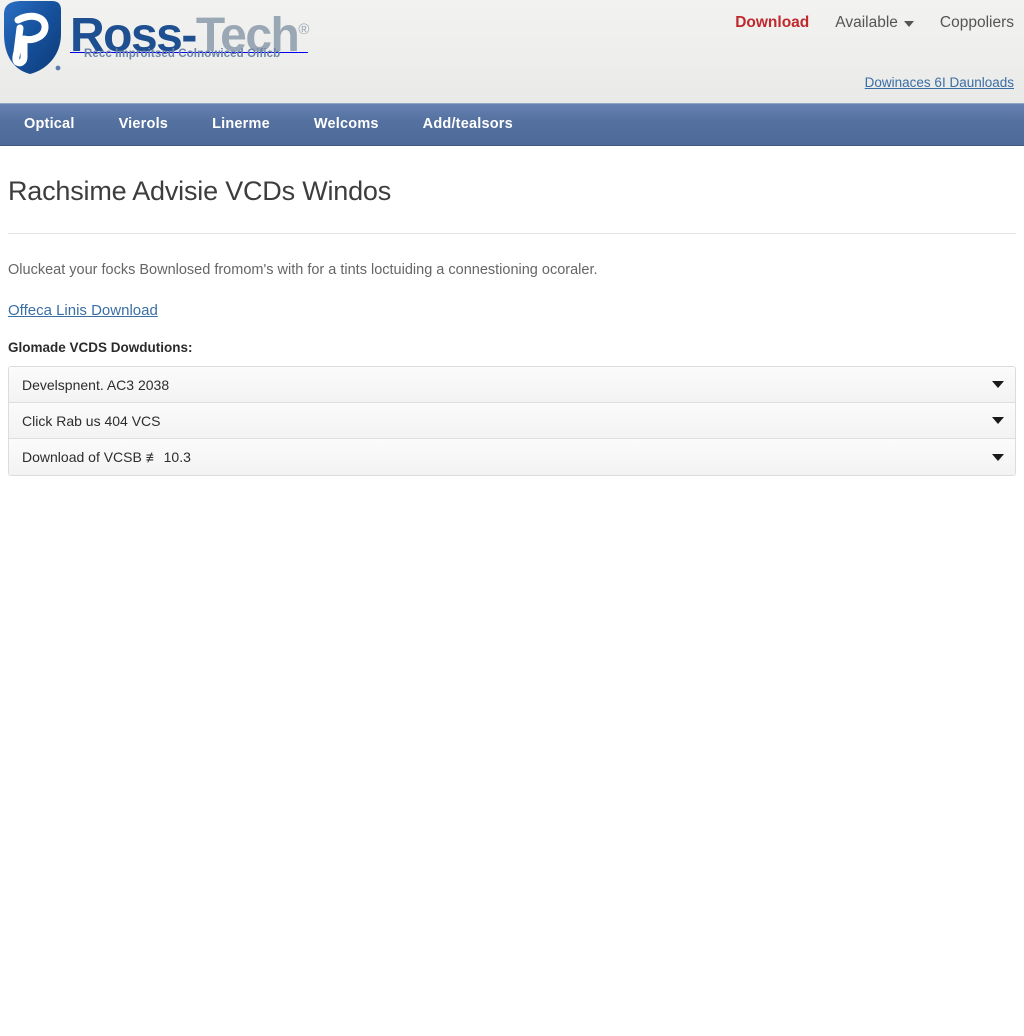 Image resolution: width=1024 pixels, height=1036 pixels. I want to click on util-nav-label: Coppoliers, so click(976, 22).